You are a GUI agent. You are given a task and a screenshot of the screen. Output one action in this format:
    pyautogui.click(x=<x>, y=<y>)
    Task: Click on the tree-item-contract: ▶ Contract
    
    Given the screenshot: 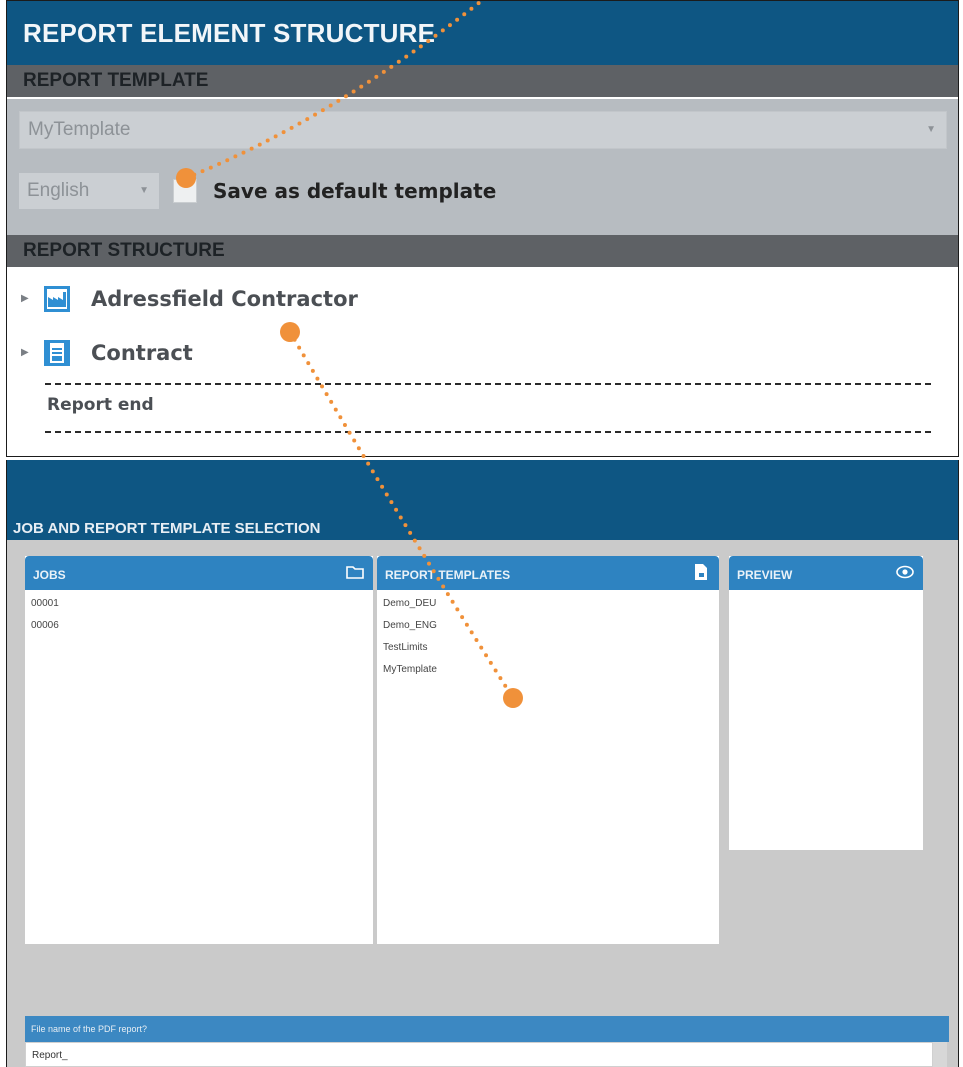 What is the action you would take?
    pyautogui.click(x=482, y=353)
    